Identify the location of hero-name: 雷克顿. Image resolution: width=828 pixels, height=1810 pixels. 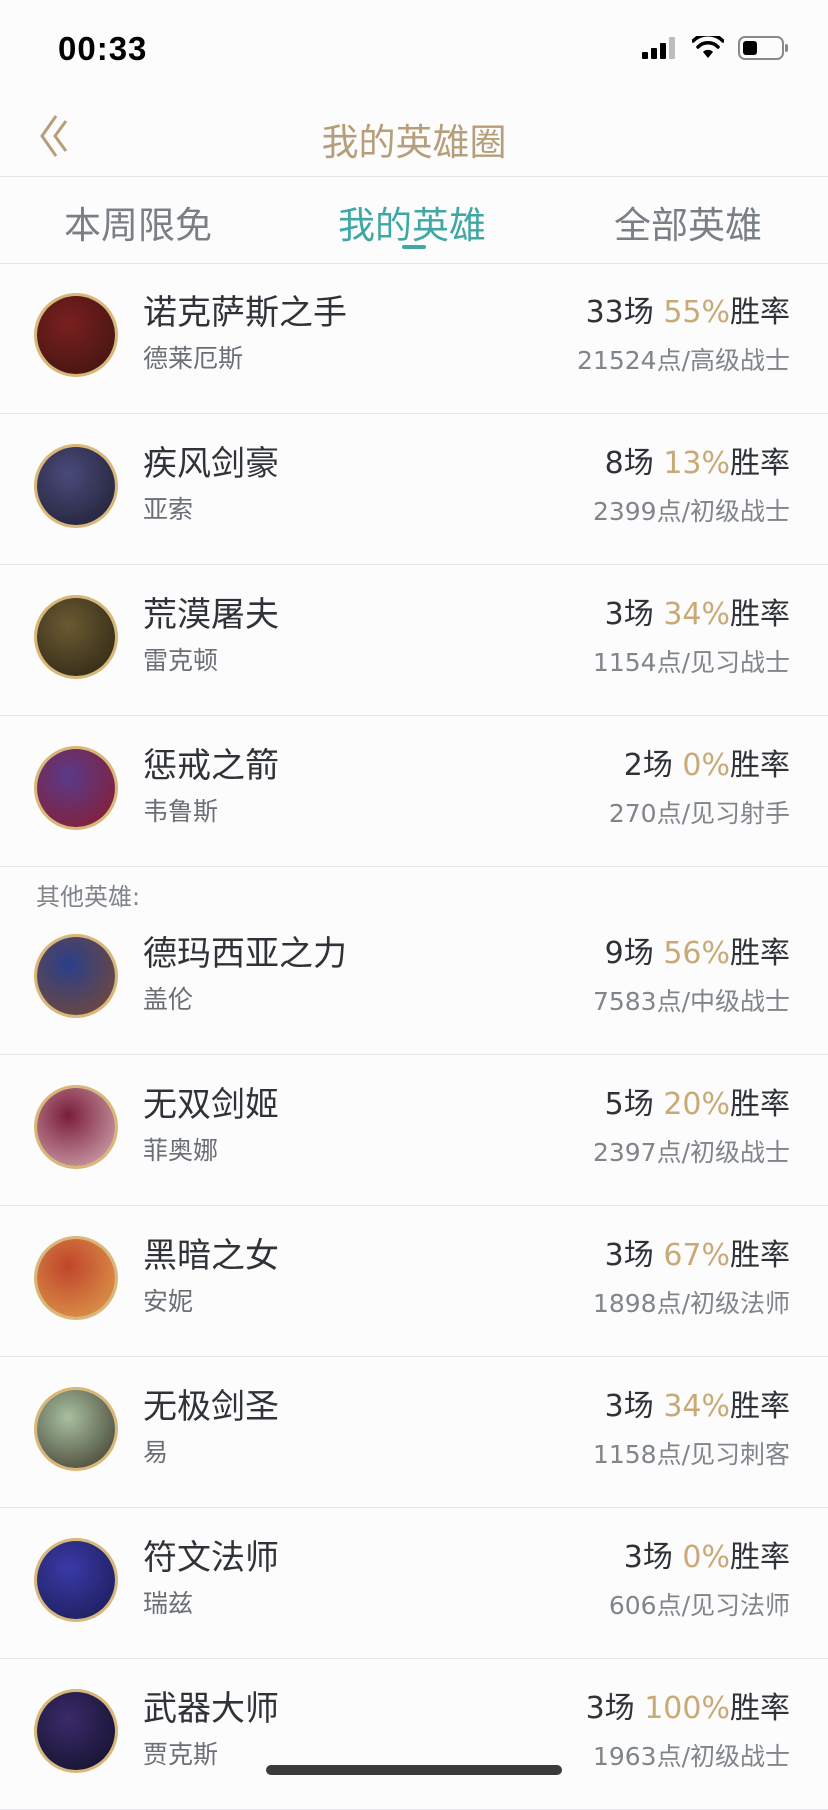
(181, 660).